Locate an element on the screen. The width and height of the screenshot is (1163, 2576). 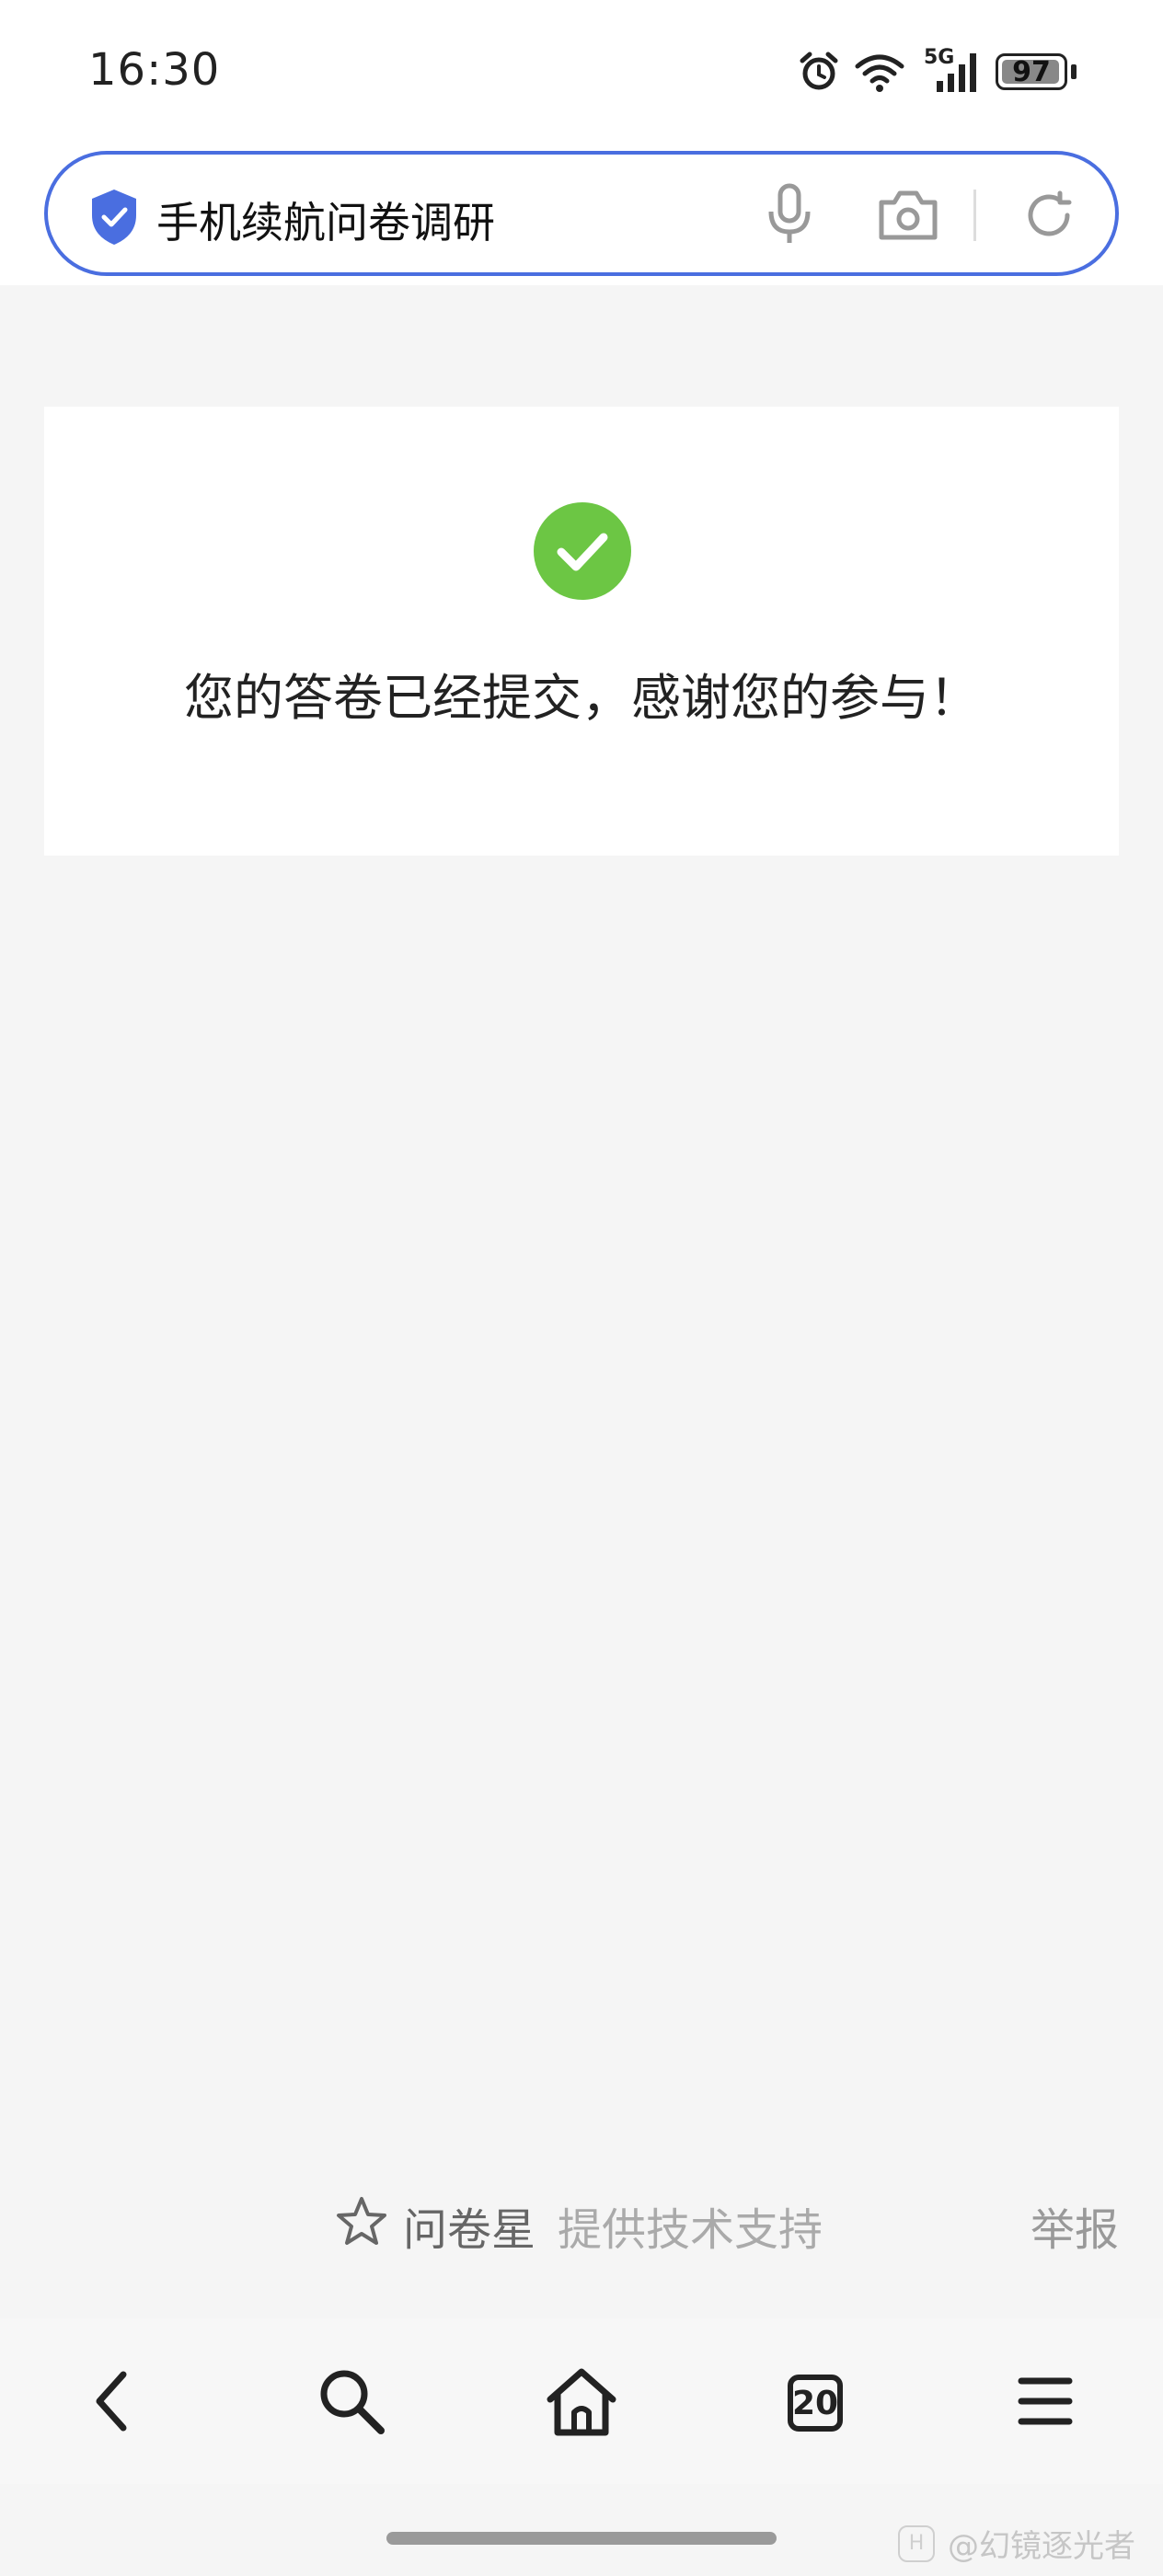
home-icon is located at coordinates (581, 2403).